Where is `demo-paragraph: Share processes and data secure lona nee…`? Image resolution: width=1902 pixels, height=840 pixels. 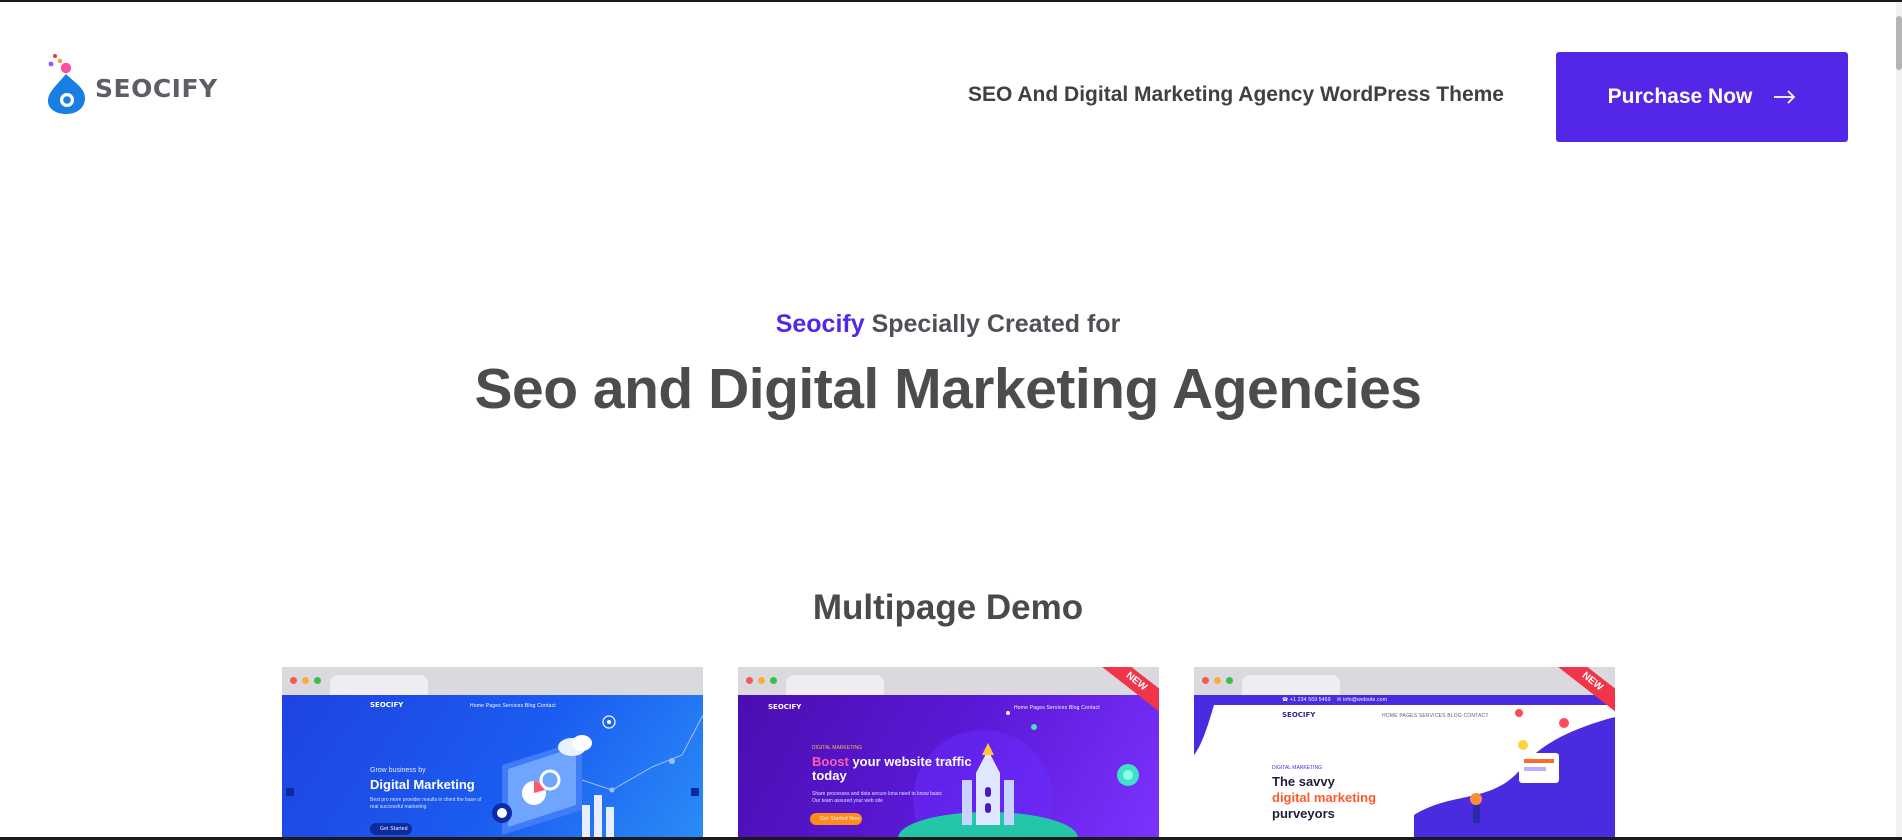
demo-paragraph: Share processes and data secure lona nee… is located at coordinates (877, 797).